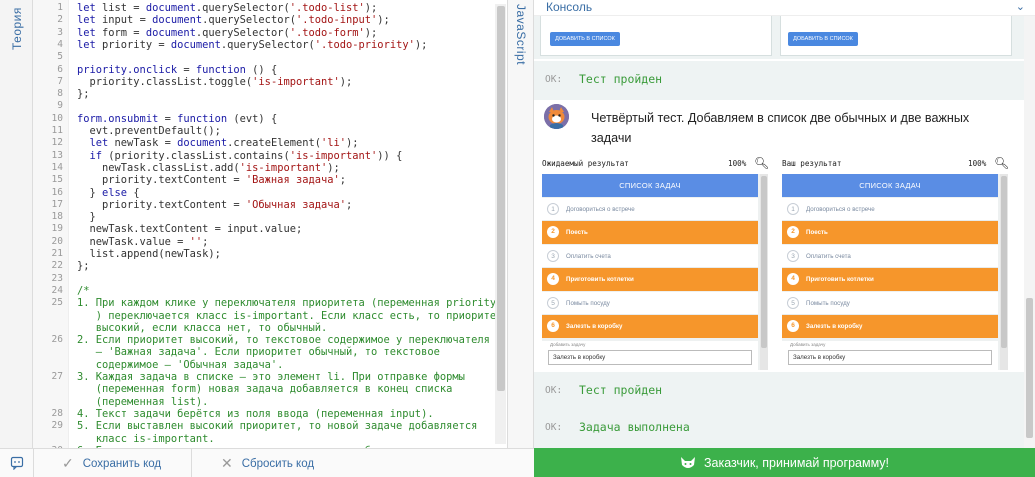 Image resolution: width=1035 pixels, height=477 pixels. I want to click on preview-card-actual: ДОБАВИТЬ В СПИСОК, so click(896, 36).